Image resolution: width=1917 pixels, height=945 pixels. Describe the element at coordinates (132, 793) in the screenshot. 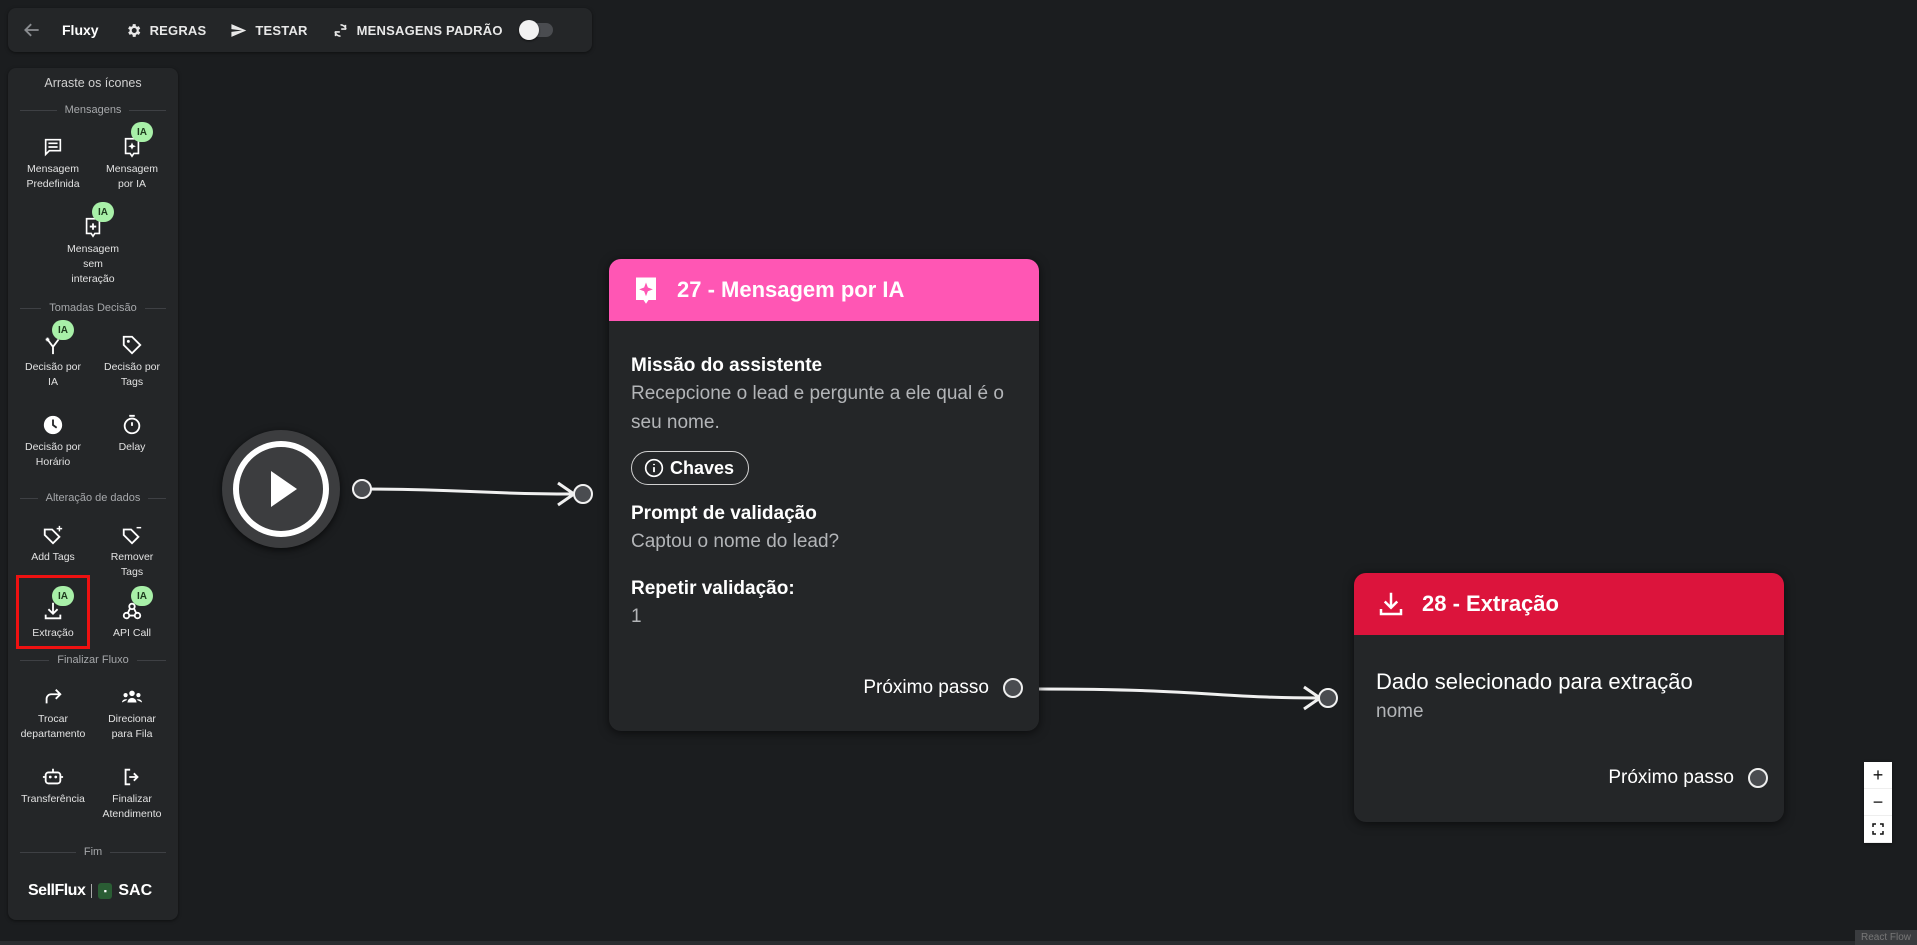

I see `palette-item-finish-service: Finalizar Atendimento` at that location.